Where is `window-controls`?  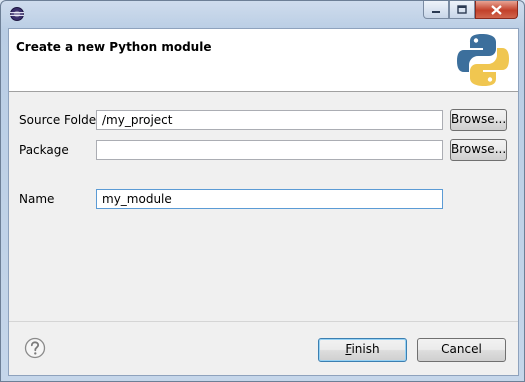
window-controls is located at coordinates (470, 11).